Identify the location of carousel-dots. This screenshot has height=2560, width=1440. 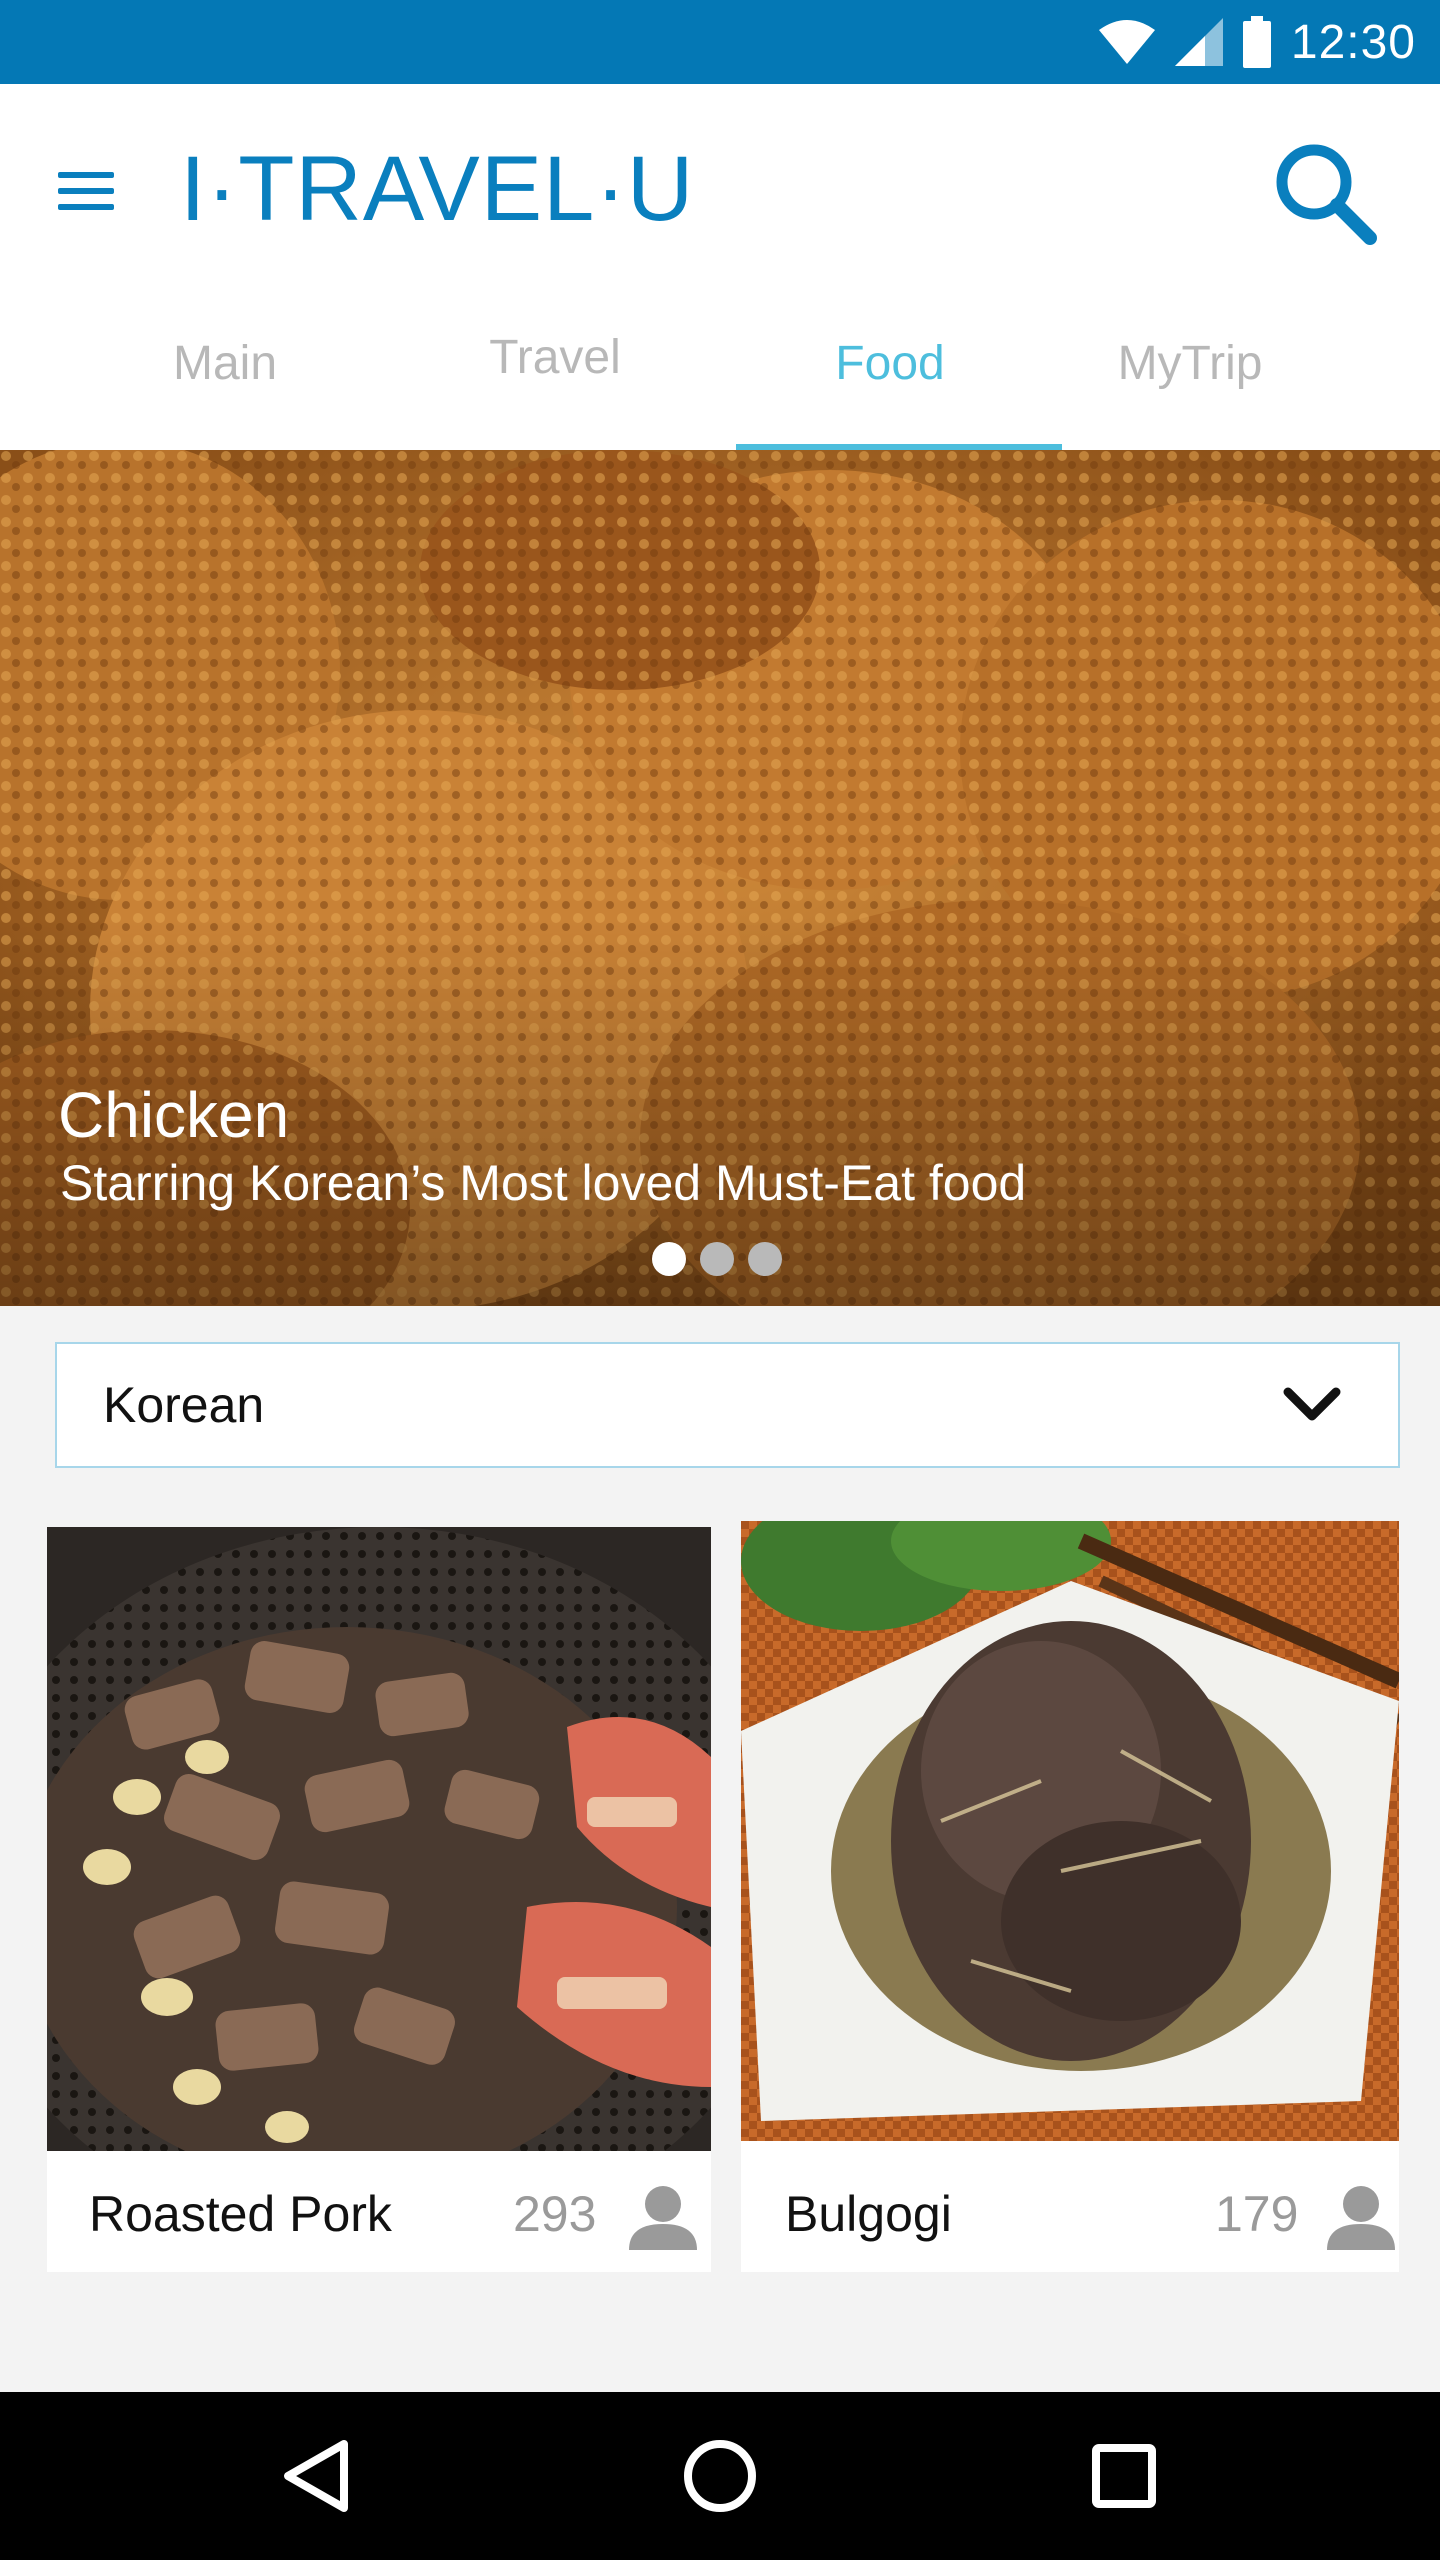
(717, 1259).